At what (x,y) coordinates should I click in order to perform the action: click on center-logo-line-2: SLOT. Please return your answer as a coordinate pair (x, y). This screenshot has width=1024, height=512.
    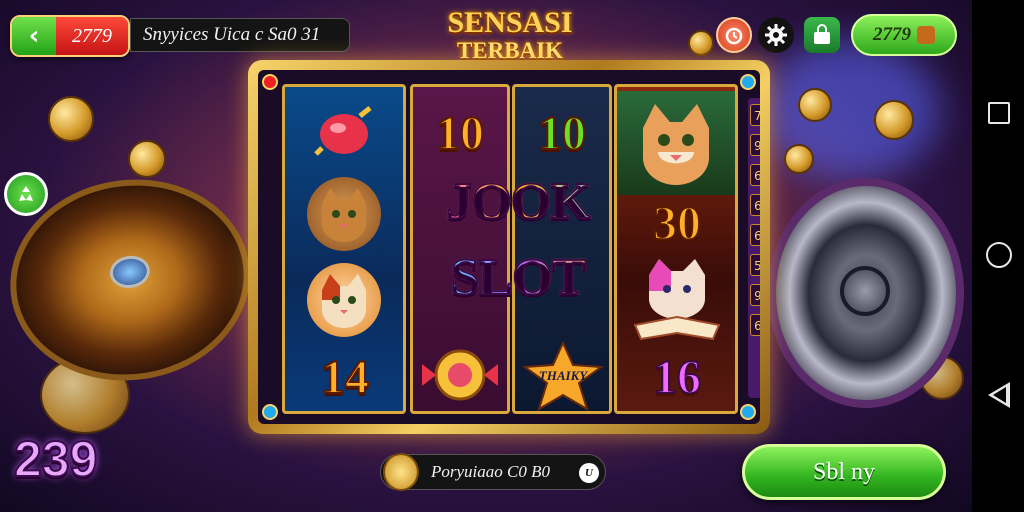
    Looking at the image, I should click on (518, 277).